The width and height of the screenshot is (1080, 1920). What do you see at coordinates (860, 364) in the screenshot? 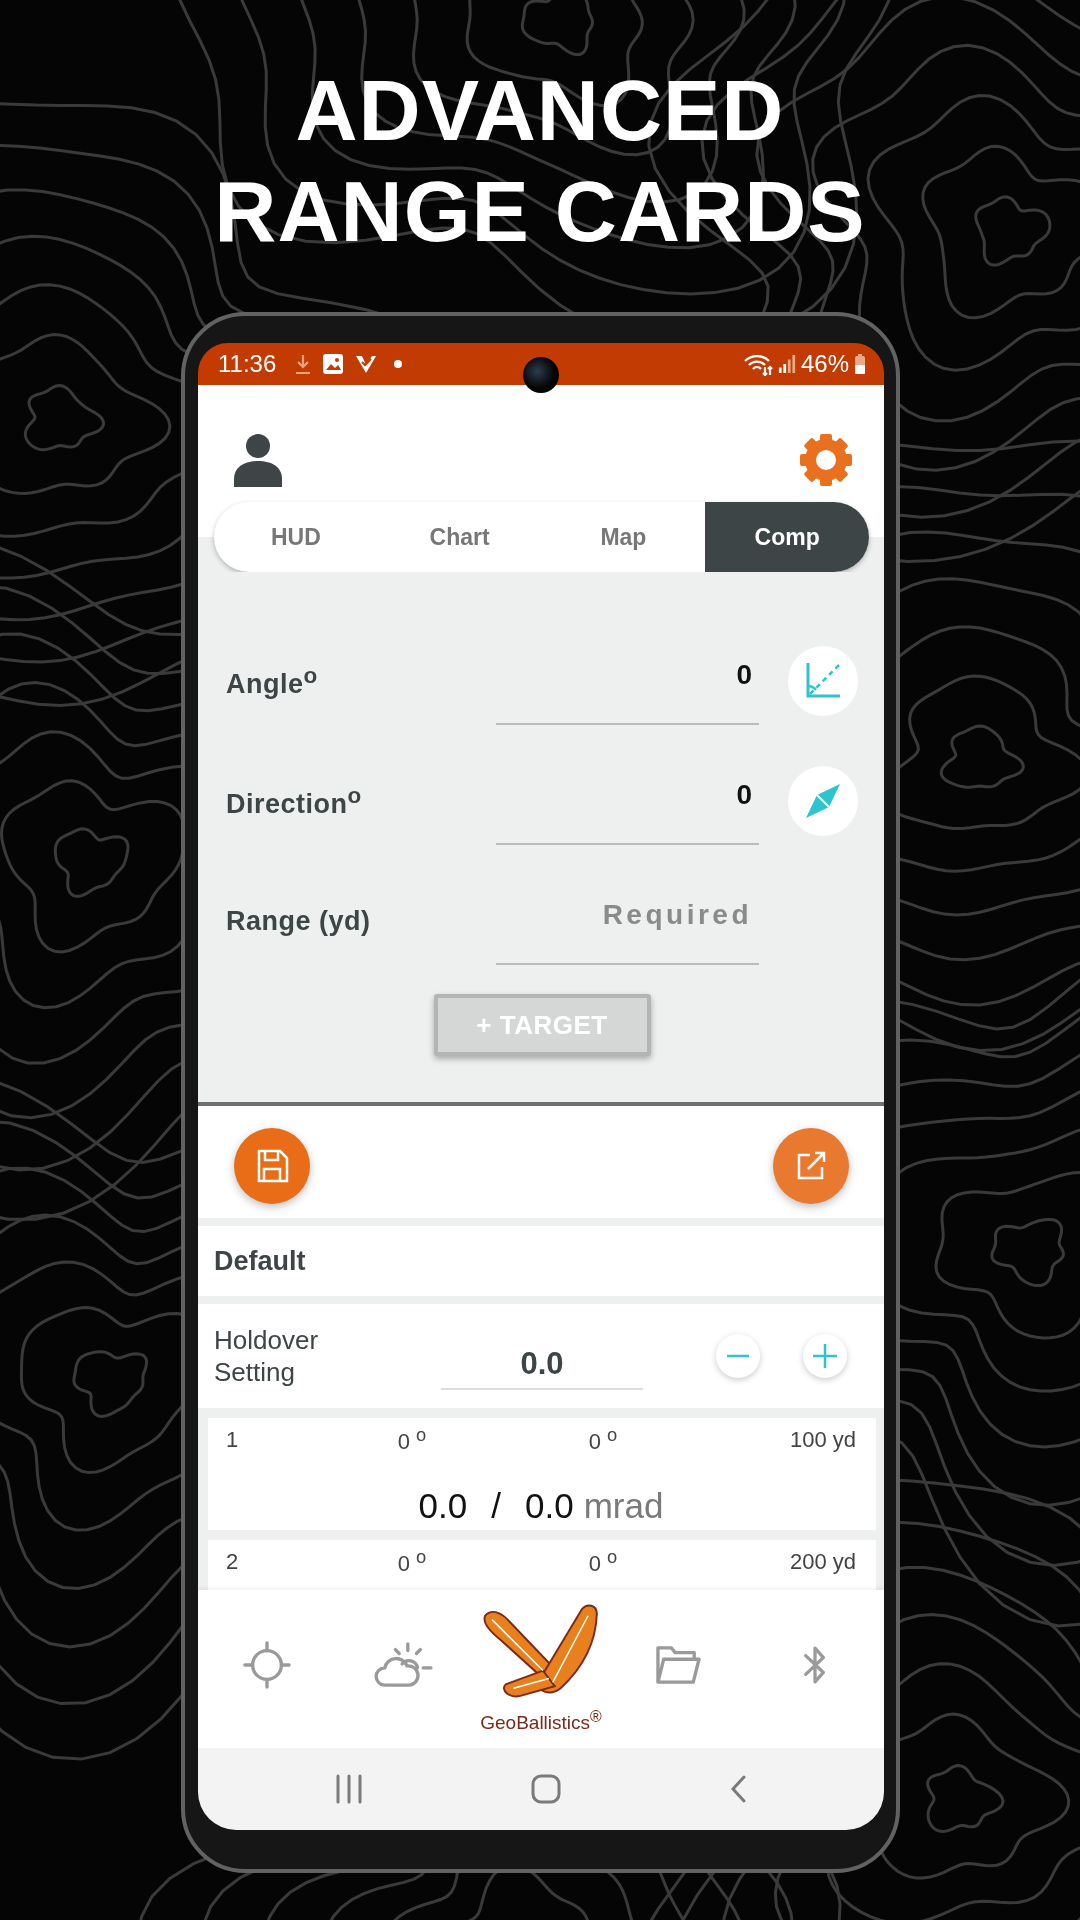
I see `battery-icon` at bounding box center [860, 364].